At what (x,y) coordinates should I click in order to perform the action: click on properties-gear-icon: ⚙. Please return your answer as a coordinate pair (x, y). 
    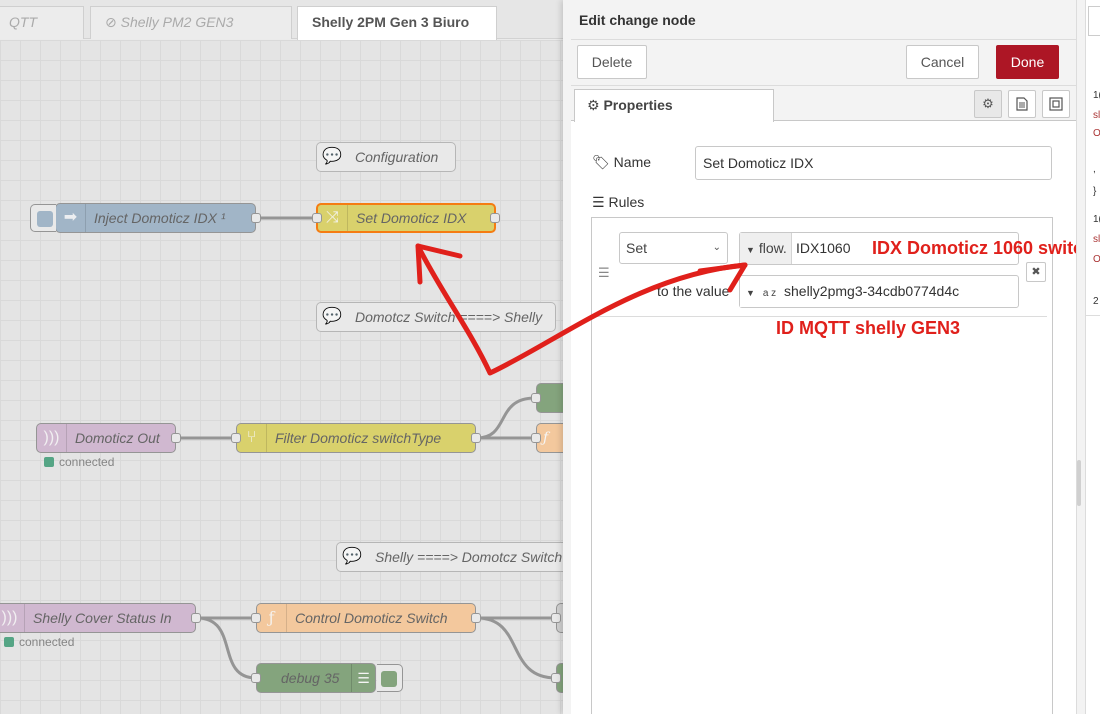
    Looking at the image, I should click on (988, 104).